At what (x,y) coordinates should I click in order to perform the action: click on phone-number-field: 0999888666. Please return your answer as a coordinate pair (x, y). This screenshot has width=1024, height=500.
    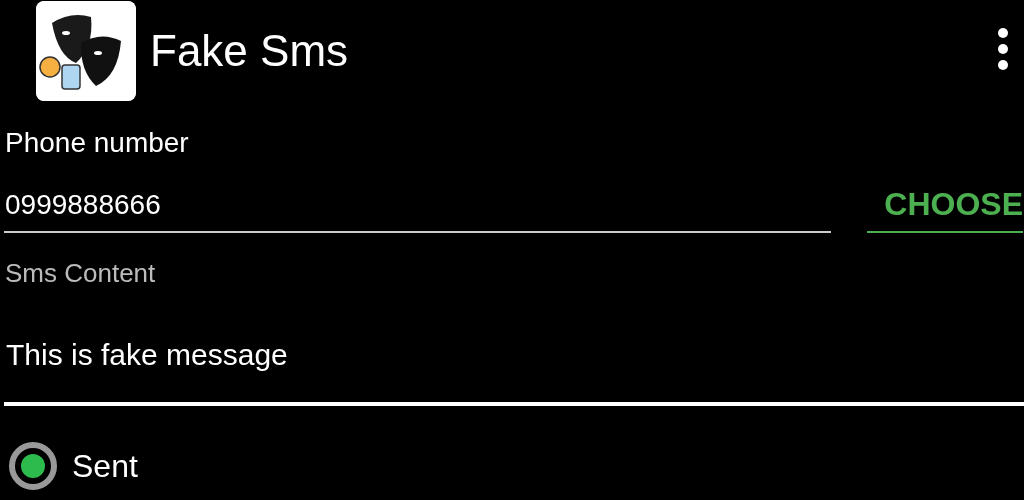
    Looking at the image, I should click on (417, 208).